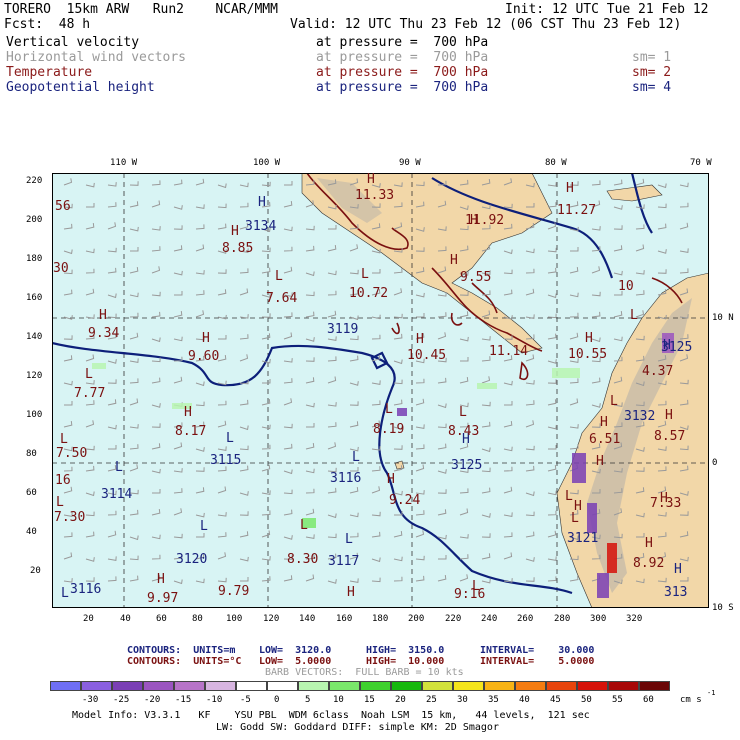  What do you see at coordinates (181, 650) in the screenshot?
I see `contour-height-units: CONTOURS: UNITS=m` at bounding box center [181, 650].